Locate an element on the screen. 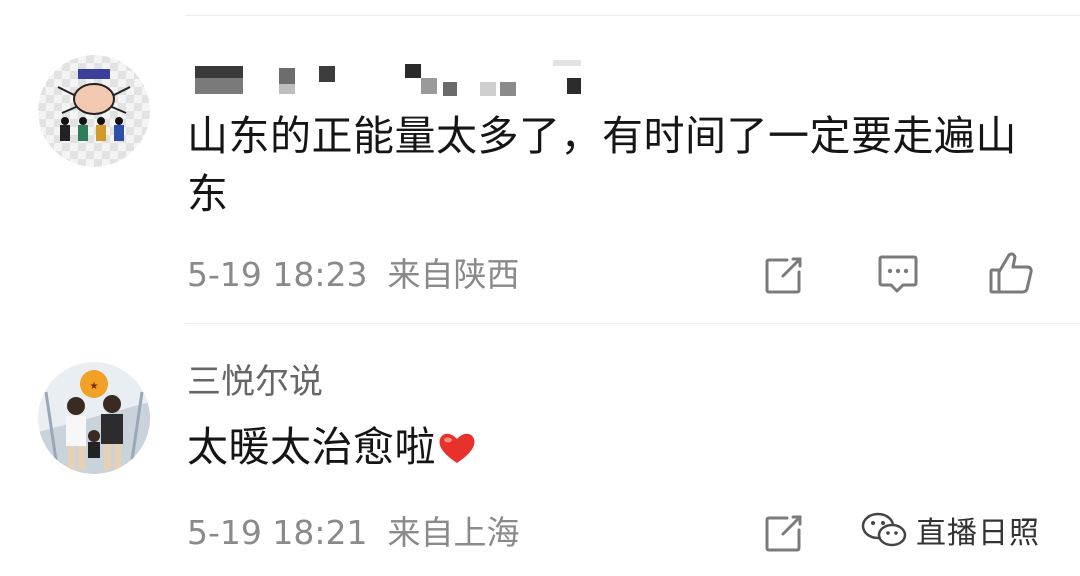 Image resolution: width=1080 pixels, height=576 pixels. avatar: ★ is located at coordinates (94, 418).